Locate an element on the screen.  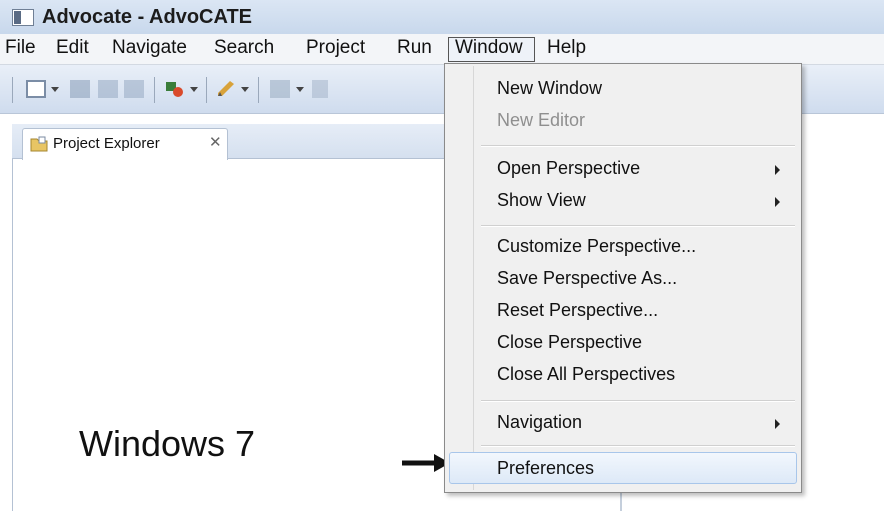
navigate-icon is located at coordinates (280, 89).